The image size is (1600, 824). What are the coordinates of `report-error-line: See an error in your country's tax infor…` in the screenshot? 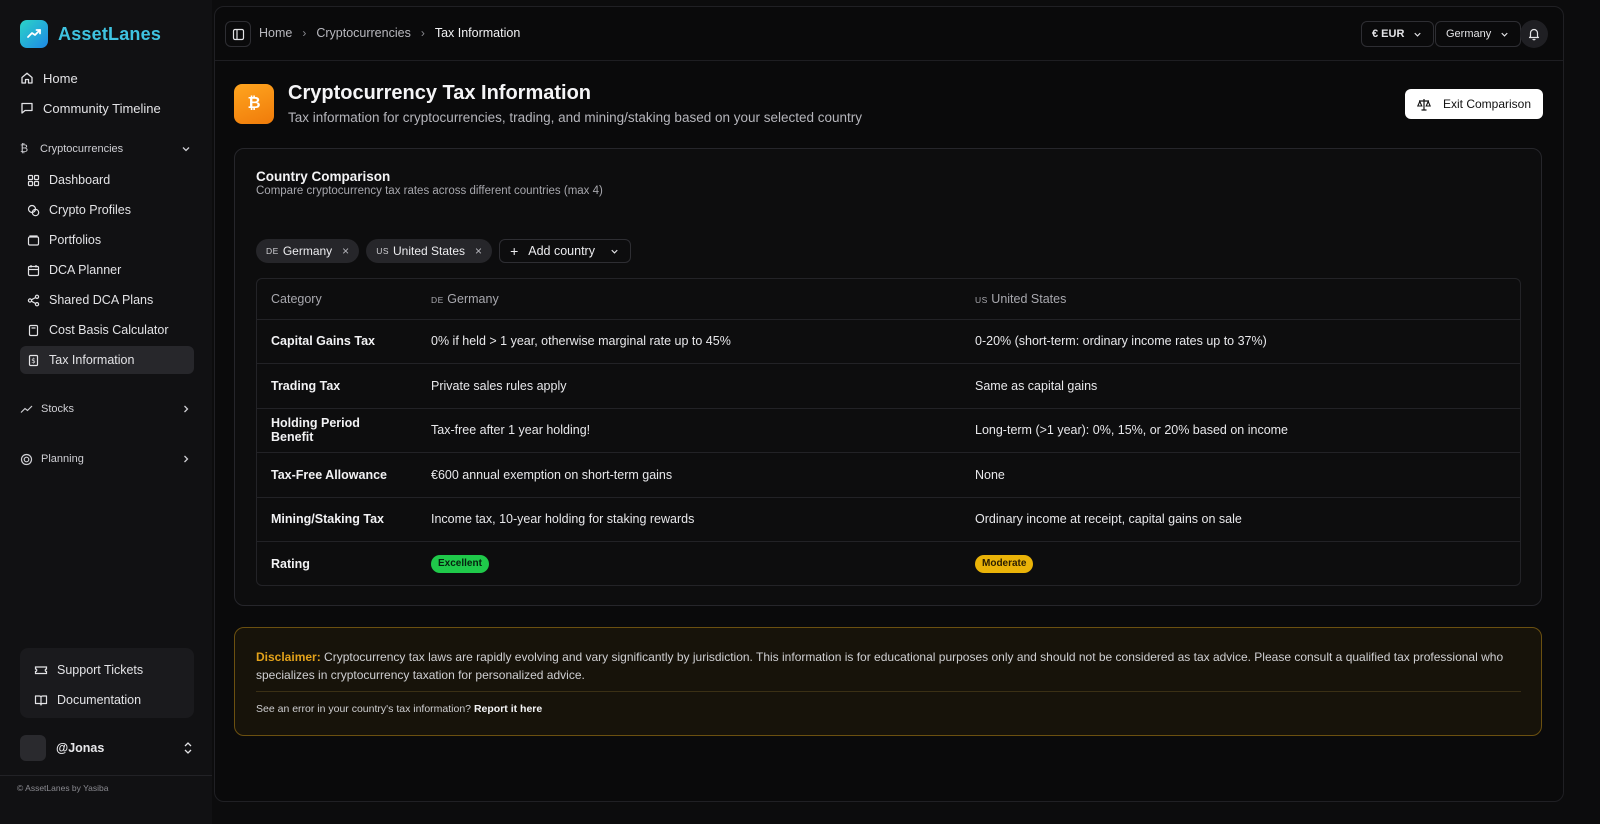 It's located at (399, 709).